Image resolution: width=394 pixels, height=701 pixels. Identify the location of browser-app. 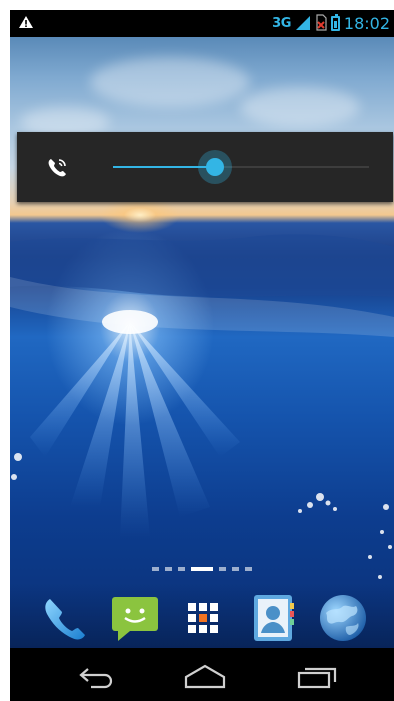
(343, 618).